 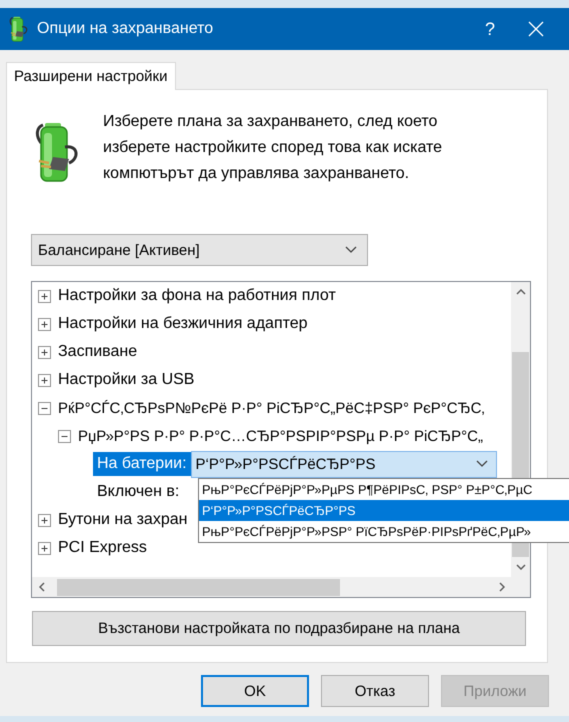 I want to click on tree-item: РџР»Р°РЅ Р·Р° Р·Р°С…СЂР°РЅРІР°РЅРµ Р·Р° РіСЂР°С„, so click(x=280, y=436).